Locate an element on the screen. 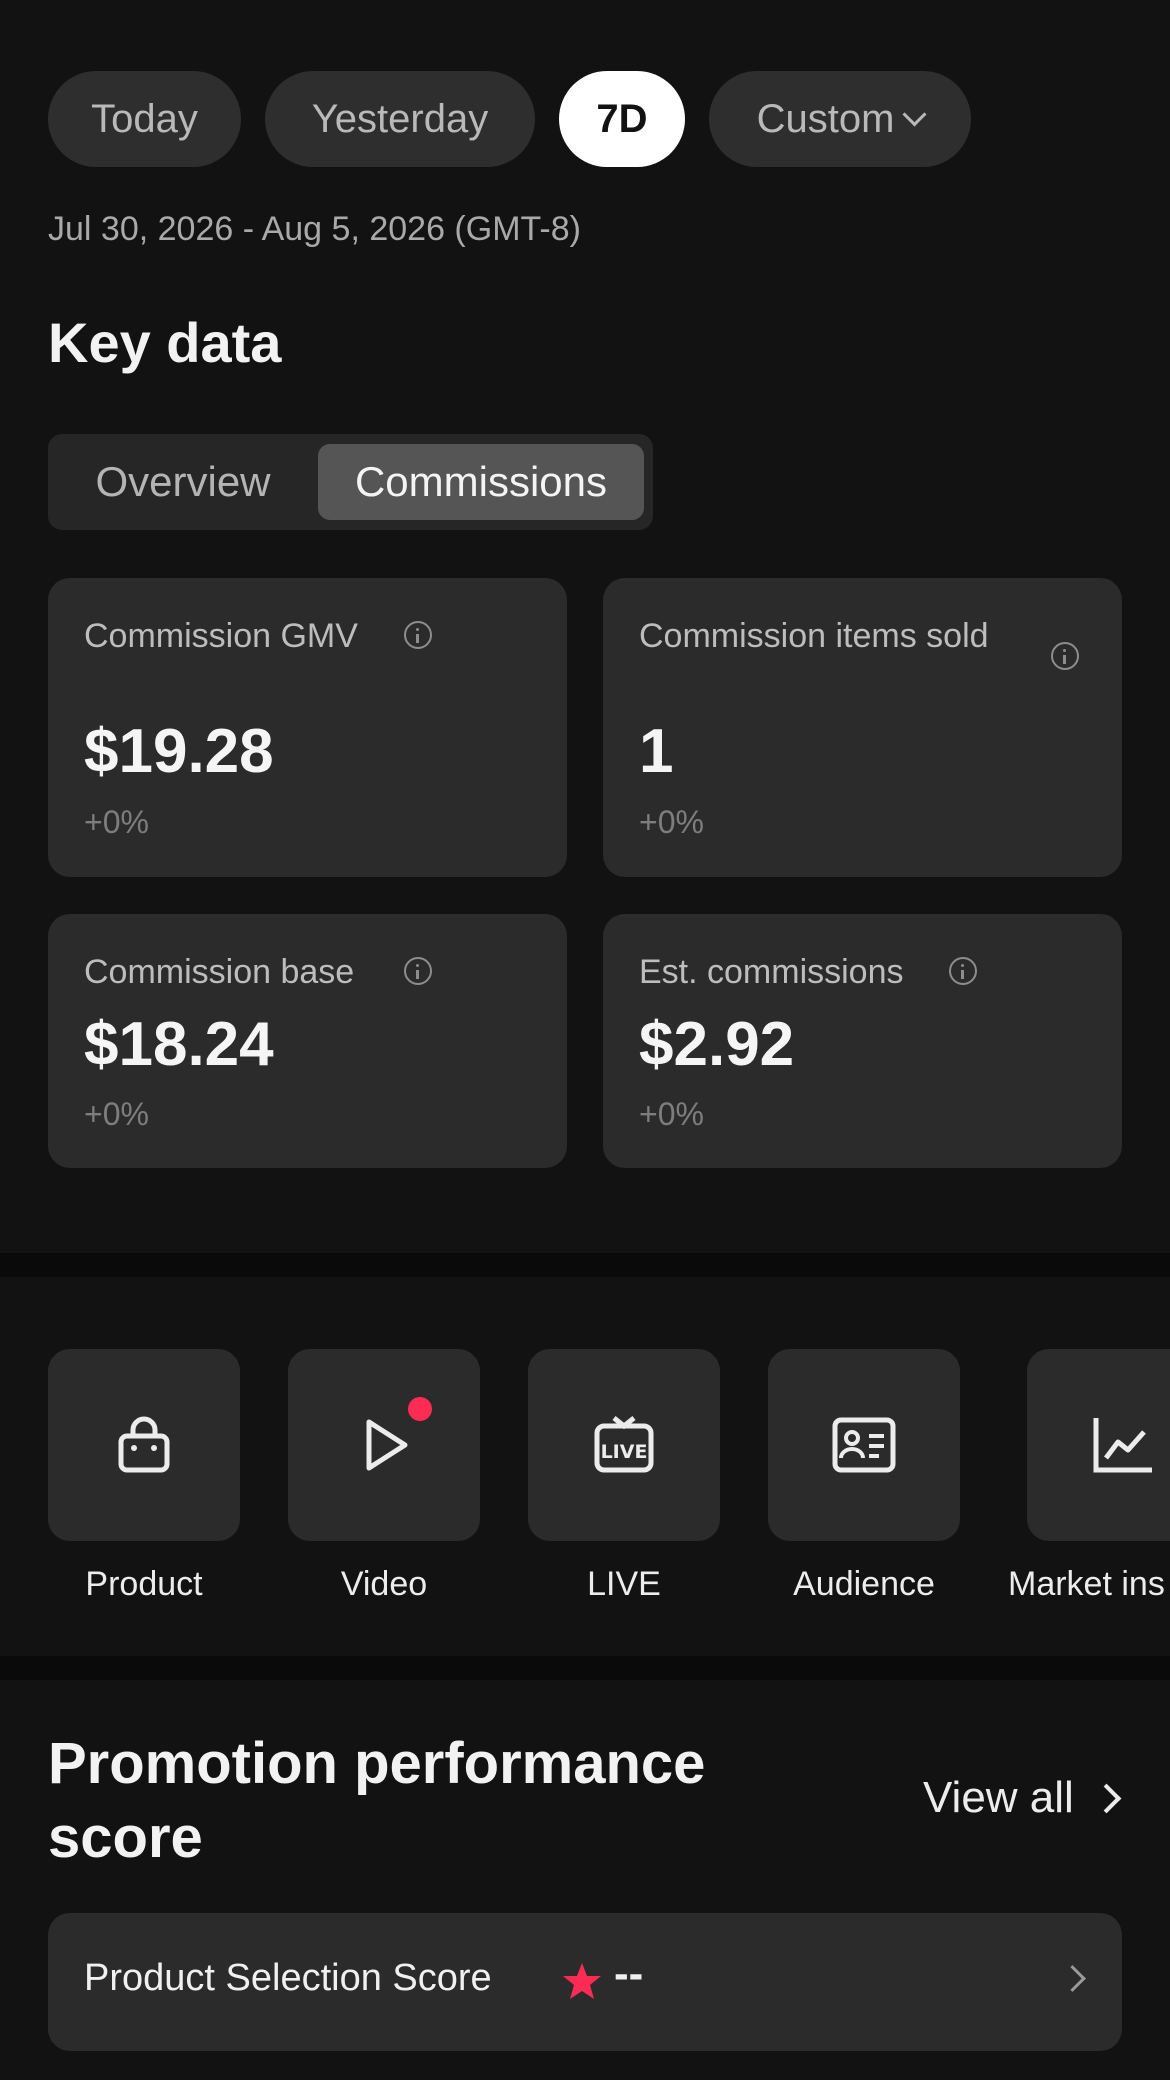 The image size is (1170, 2080). quick-link-audience is located at coordinates (864, 1445).